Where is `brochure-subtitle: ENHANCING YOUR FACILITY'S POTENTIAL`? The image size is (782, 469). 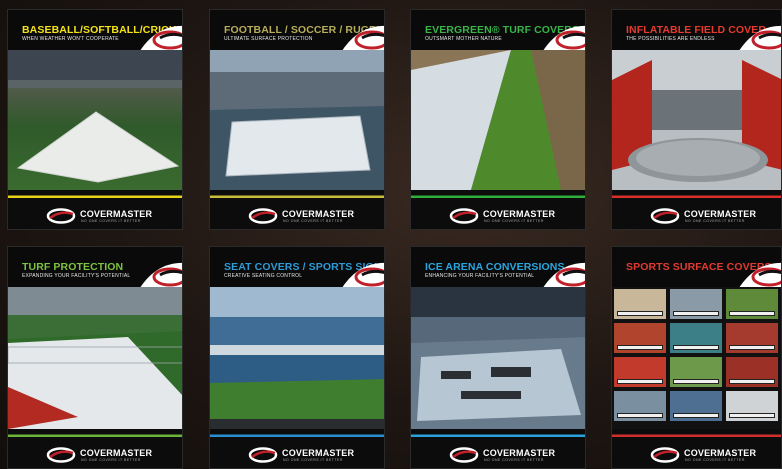 brochure-subtitle: ENHANCING YOUR FACILITY'S POTENTIAL is located at coordinates (480, 276).